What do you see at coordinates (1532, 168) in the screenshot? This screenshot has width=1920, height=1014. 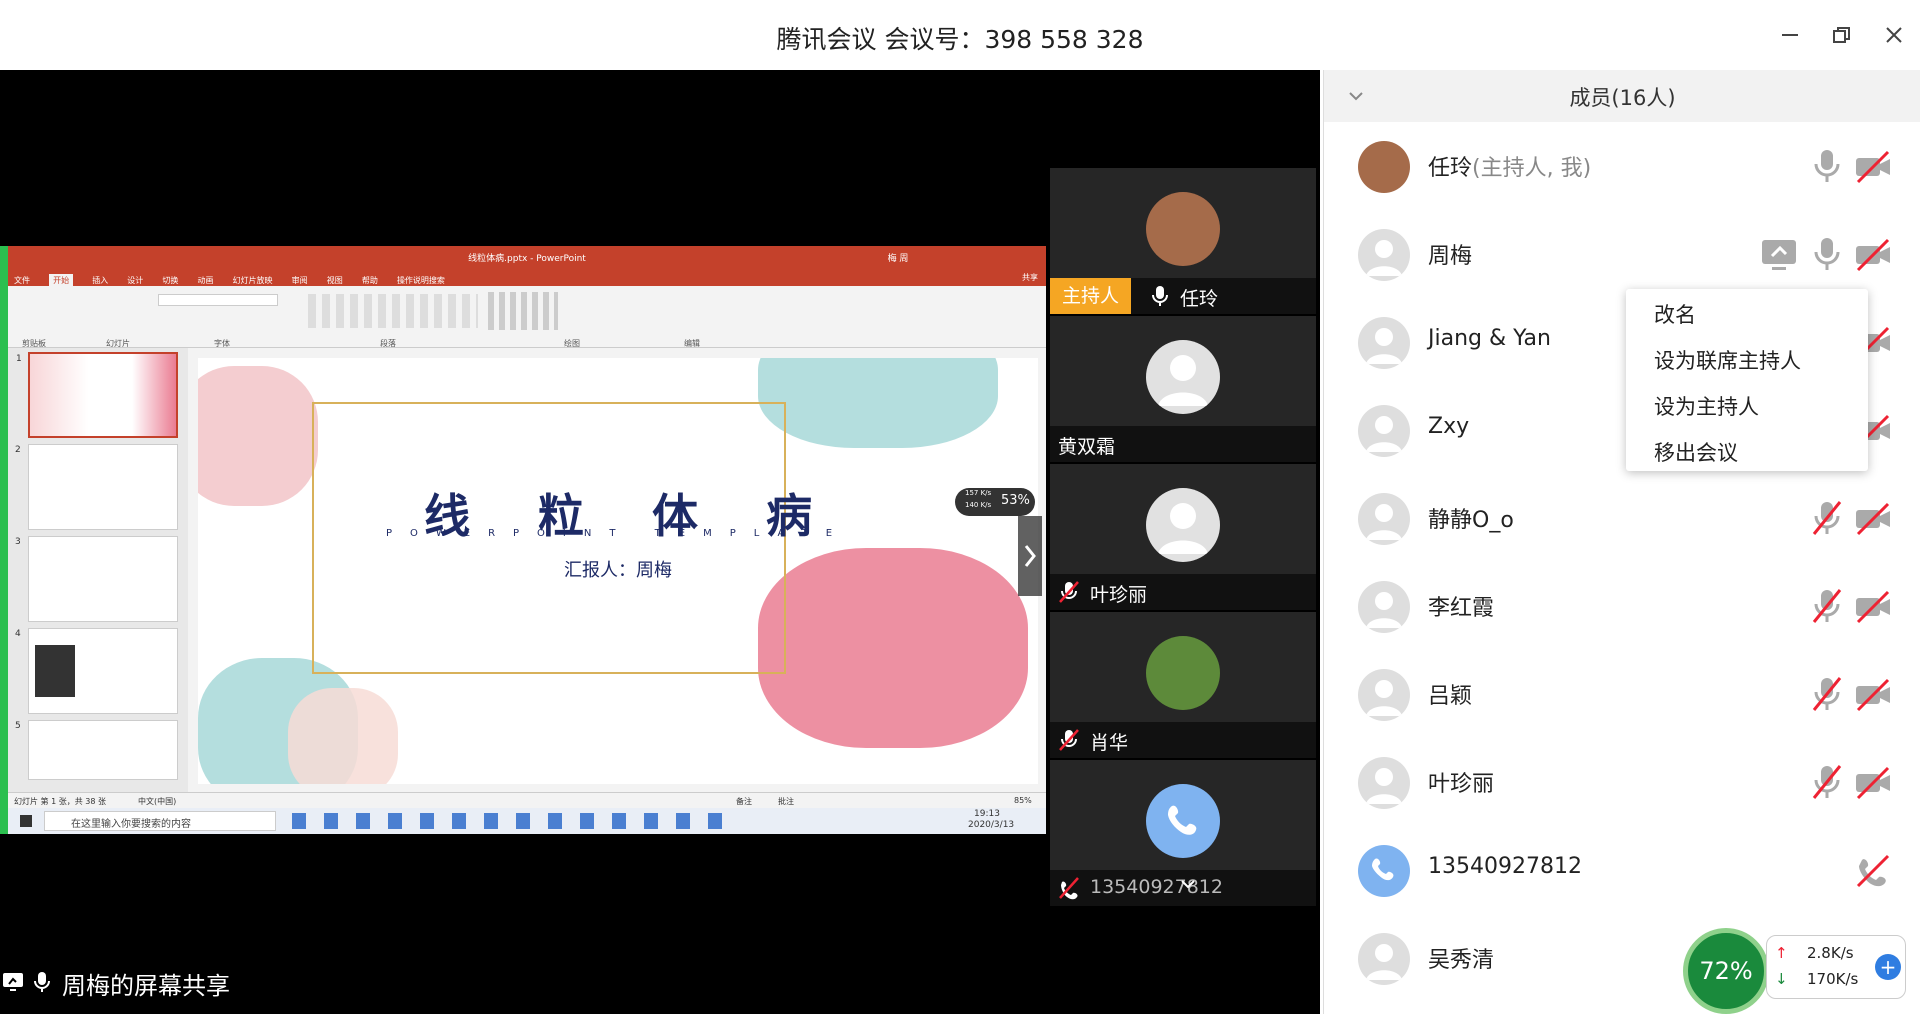 I see `member-role-tag: (主持人, 我)` at bounding box center [1532, 168].